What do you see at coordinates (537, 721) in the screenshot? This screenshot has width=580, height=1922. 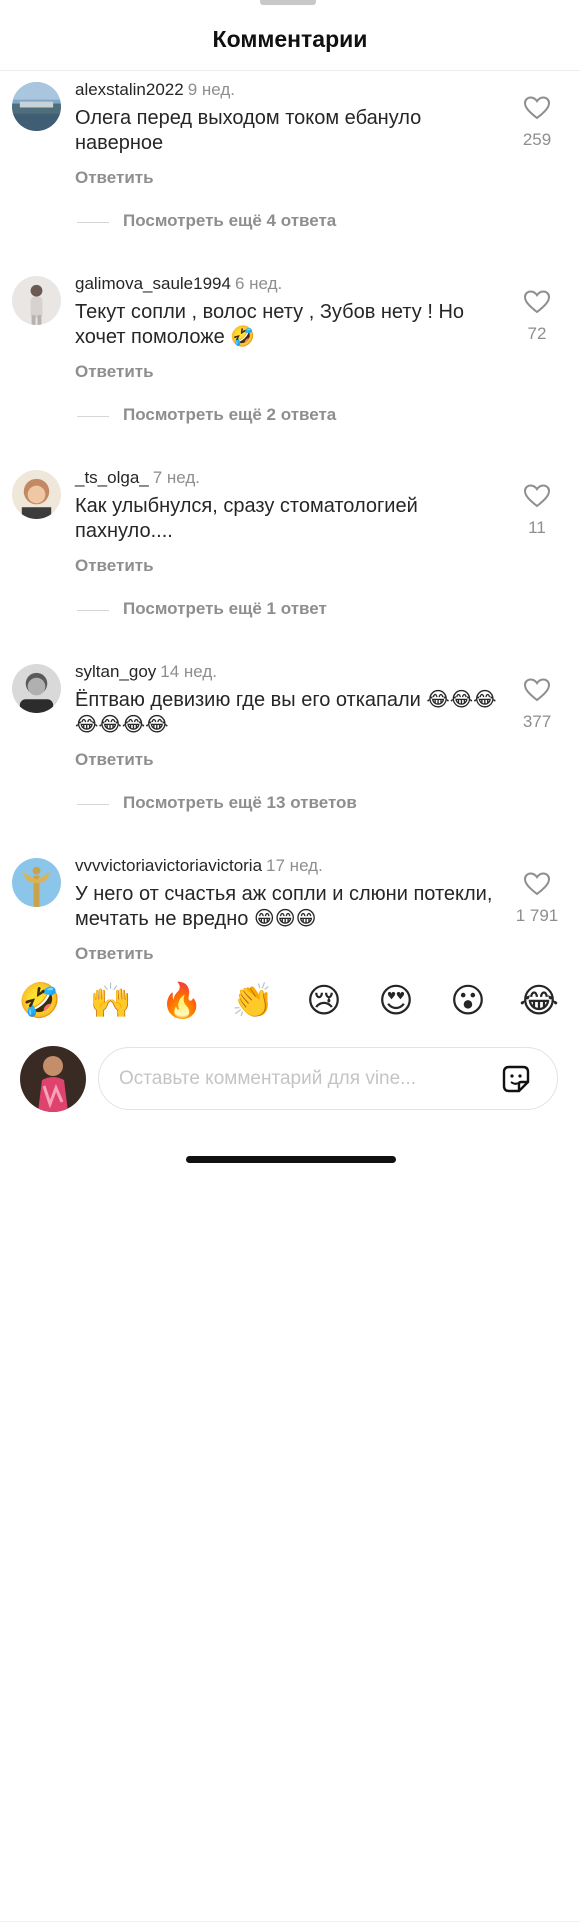 I see `like-count: 377` at bounding box center [537, 721].